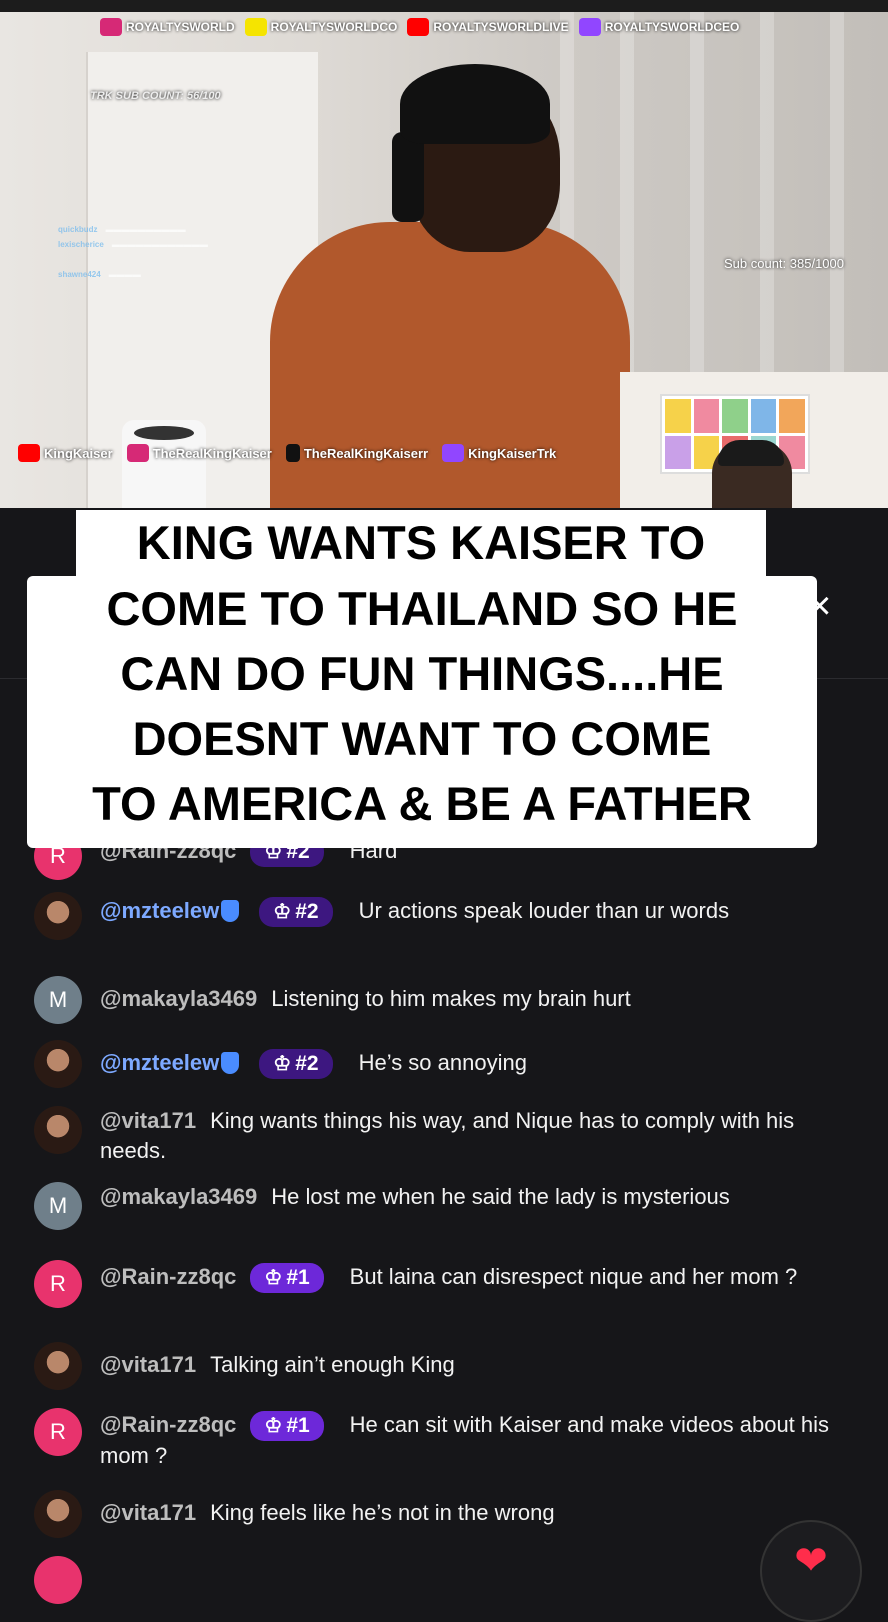 The width and height of the screenshot is (888, 1622). What do you see at coordinates (292, 453) in the screenshot?
I see `tiktok-icon` at bounding box center [292, 453].